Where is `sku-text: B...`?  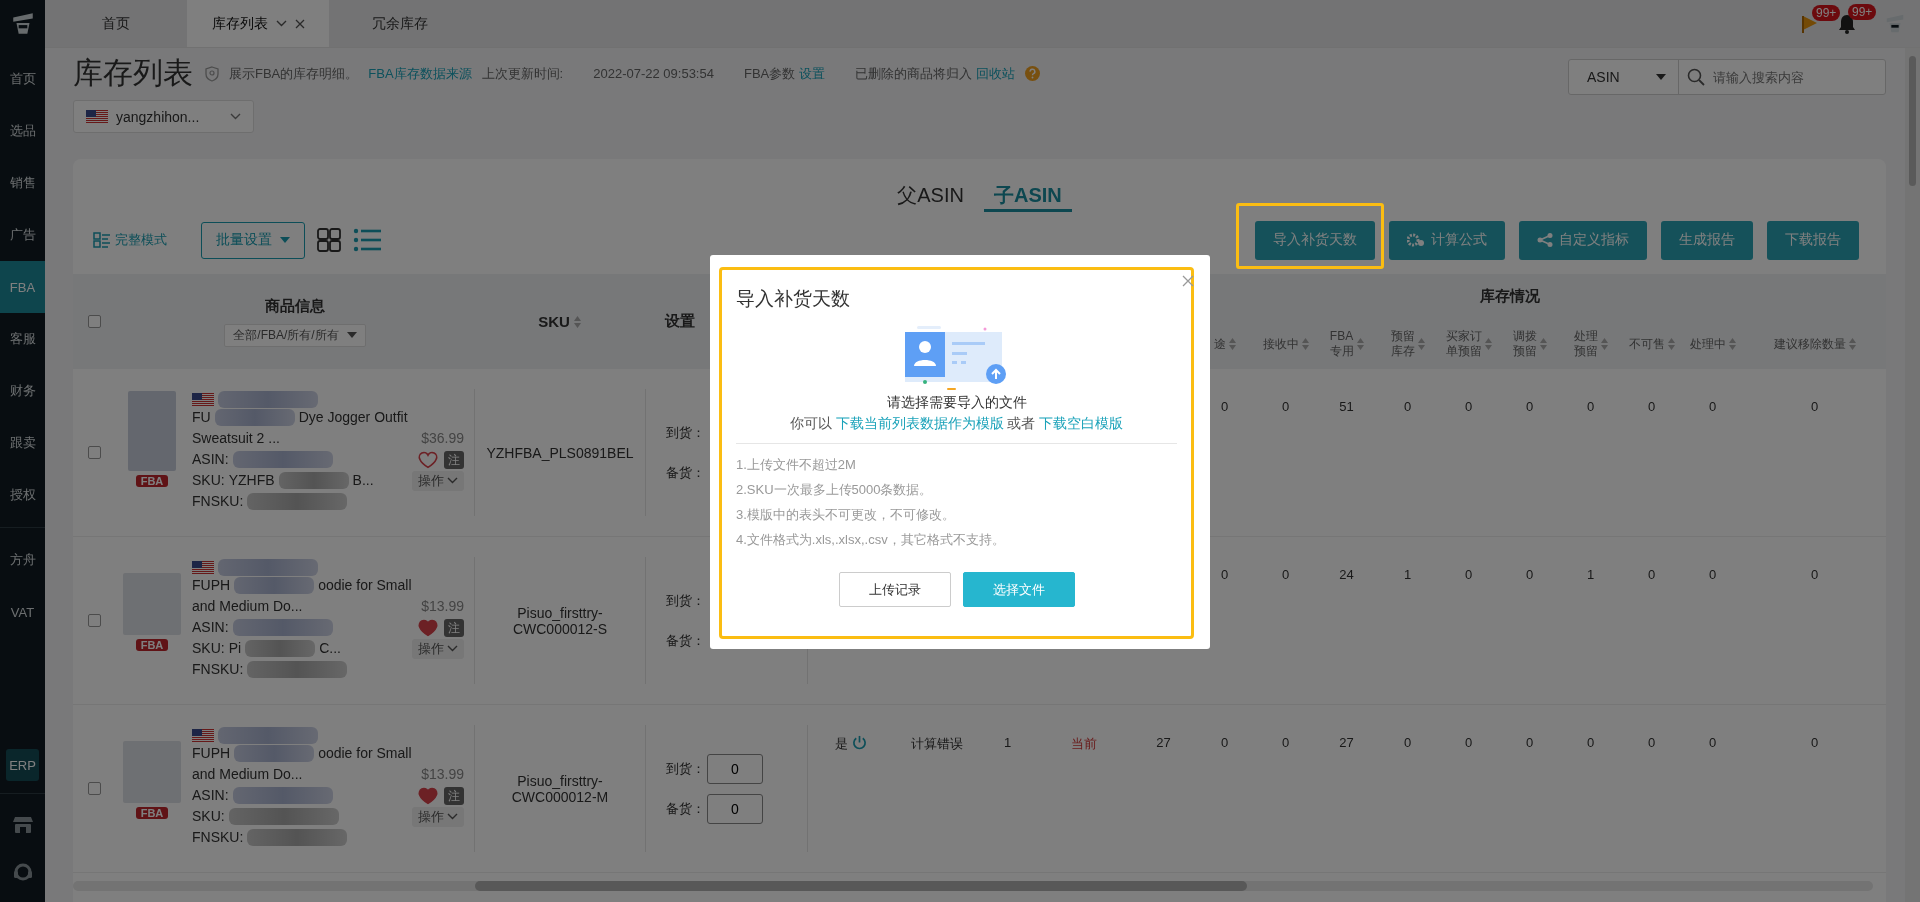
sku-text: B... is located at coordinates (363, 480).